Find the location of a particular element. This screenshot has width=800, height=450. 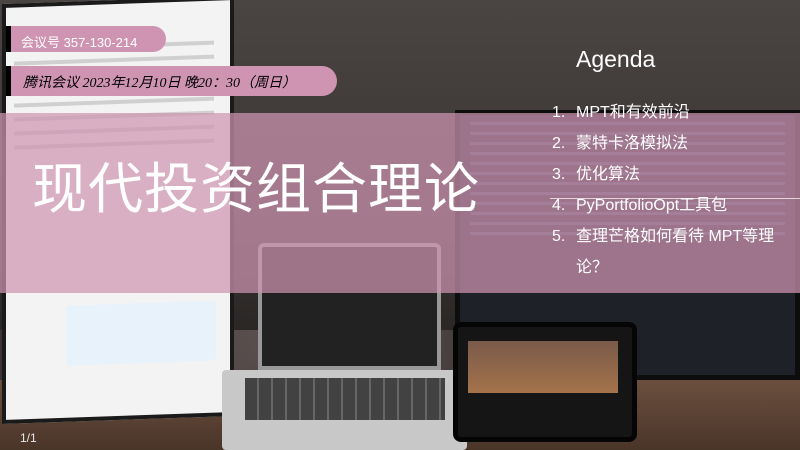

tablet-image is located at coordinates (543, 367).